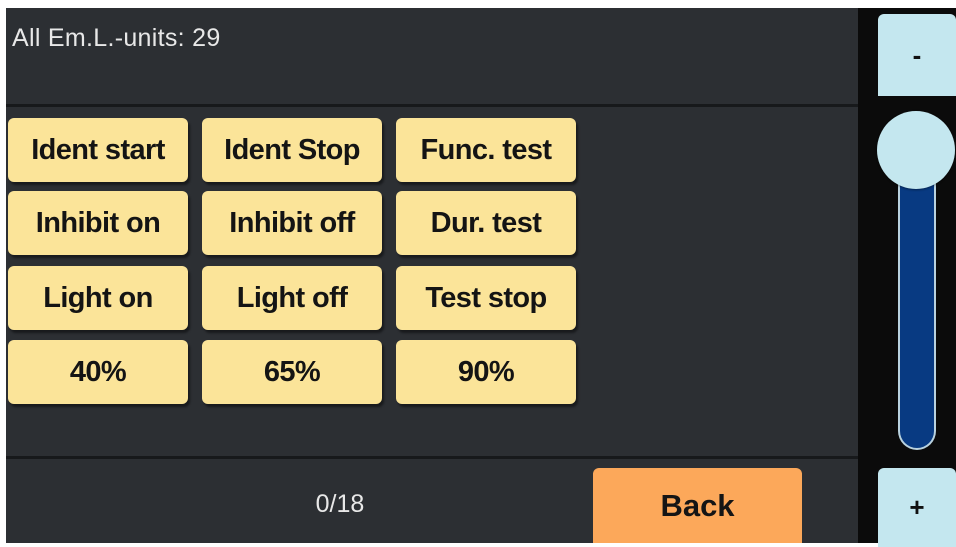 The height and width of the screenshot is (547, 956). Describe the element at coordinates (98, 298) in the screenshot. I see `light-on-button: Light on` at that location.